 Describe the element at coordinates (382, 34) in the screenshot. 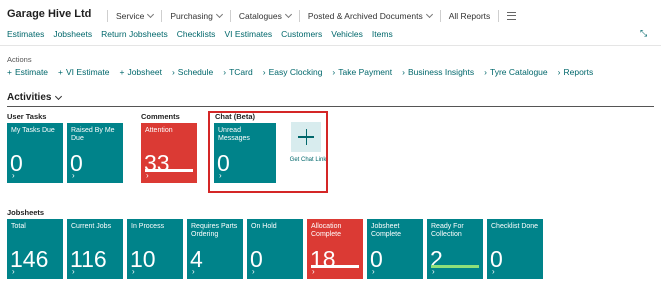

I see `nav-link: Items` at that location.